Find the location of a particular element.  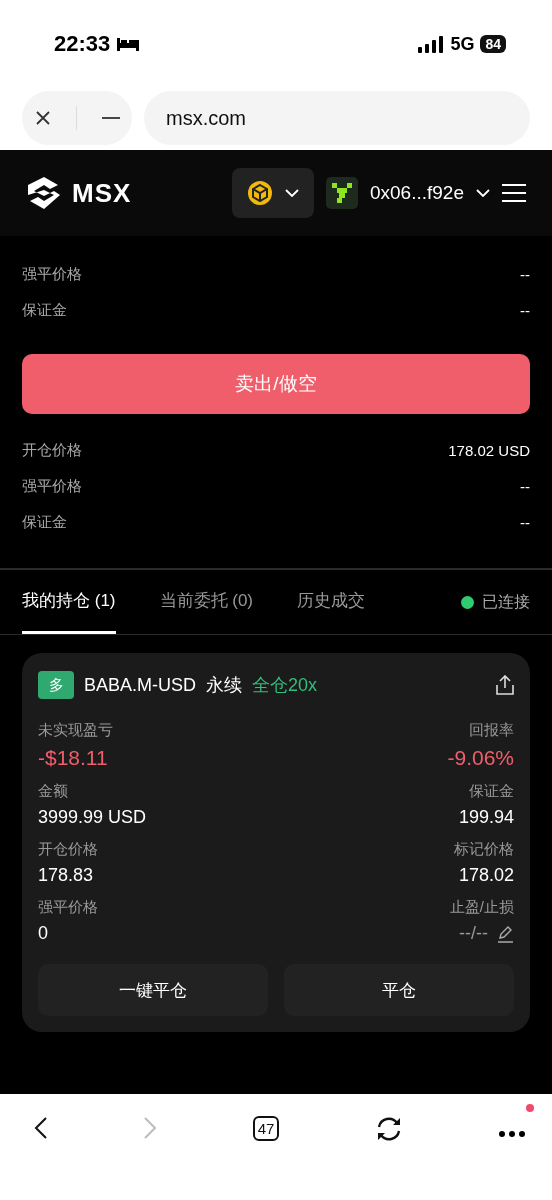

battery-indicator: 84 is located at coordinates (493, 44).